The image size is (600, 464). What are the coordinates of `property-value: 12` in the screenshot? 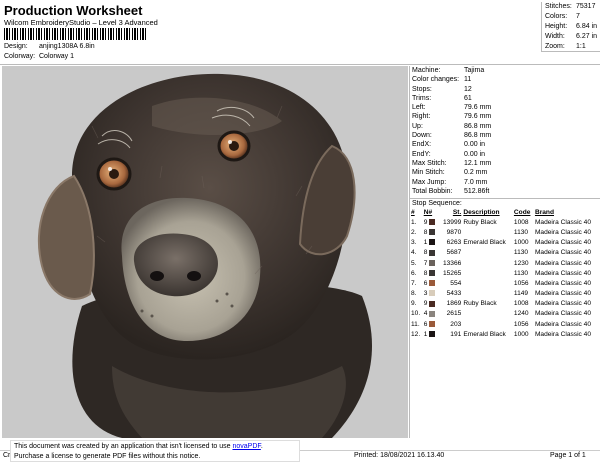 It's located at (468, 89).